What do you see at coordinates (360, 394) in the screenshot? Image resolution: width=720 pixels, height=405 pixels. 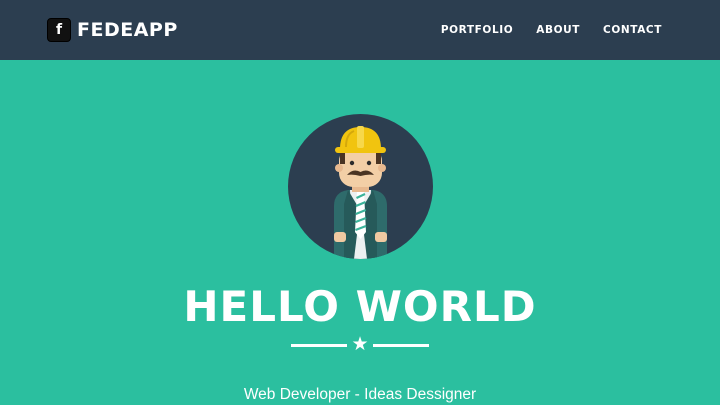 I see `hero-tagline: Web Developer - Ideas Dessigner` at bounding box center [360, 394].